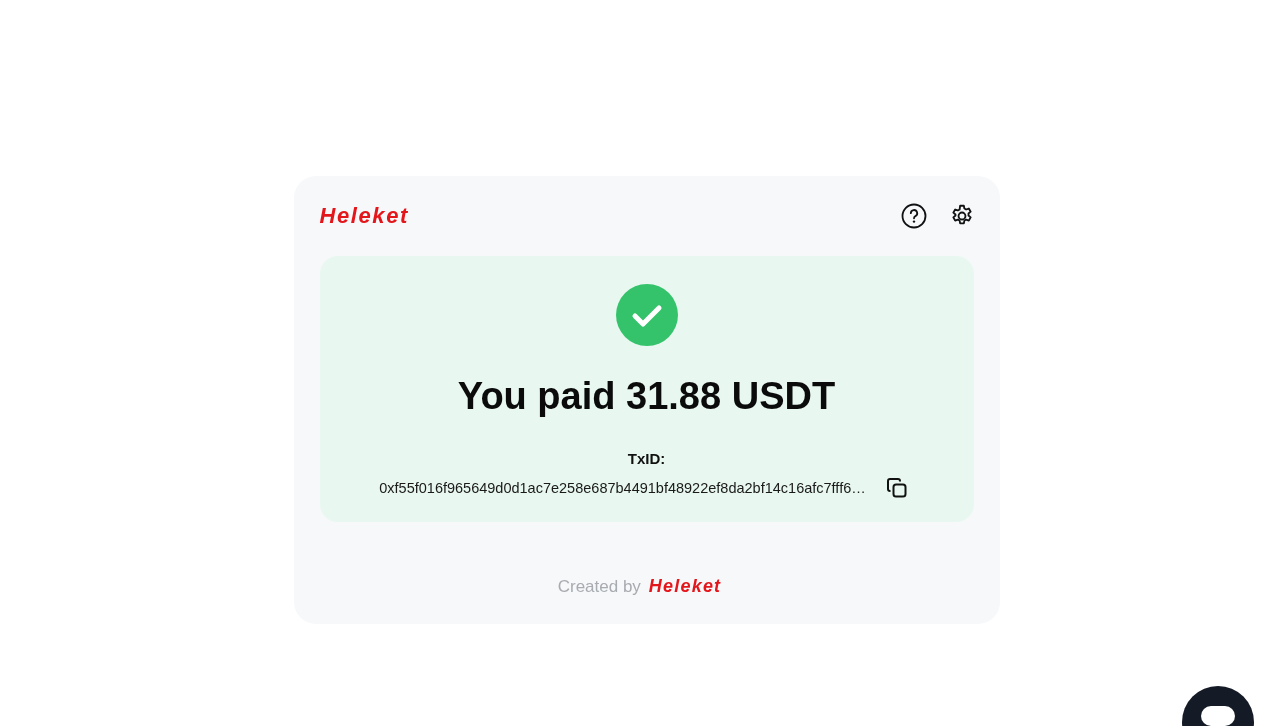  I want to click on payment-title: You paid 31.88 USDT, so click(646, 396).